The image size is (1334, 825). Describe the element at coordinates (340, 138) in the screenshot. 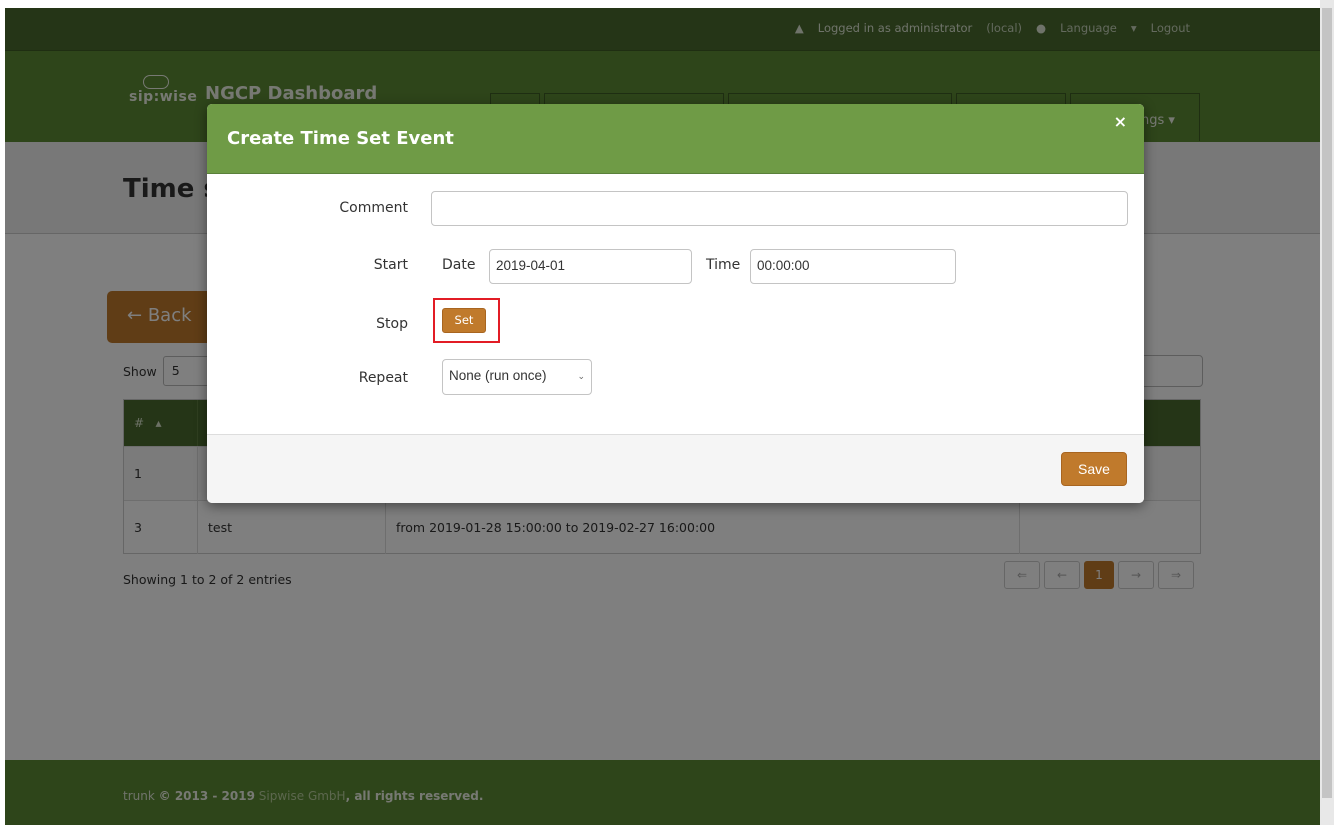

I see `modal-title: Create Time Set Event` at that location.